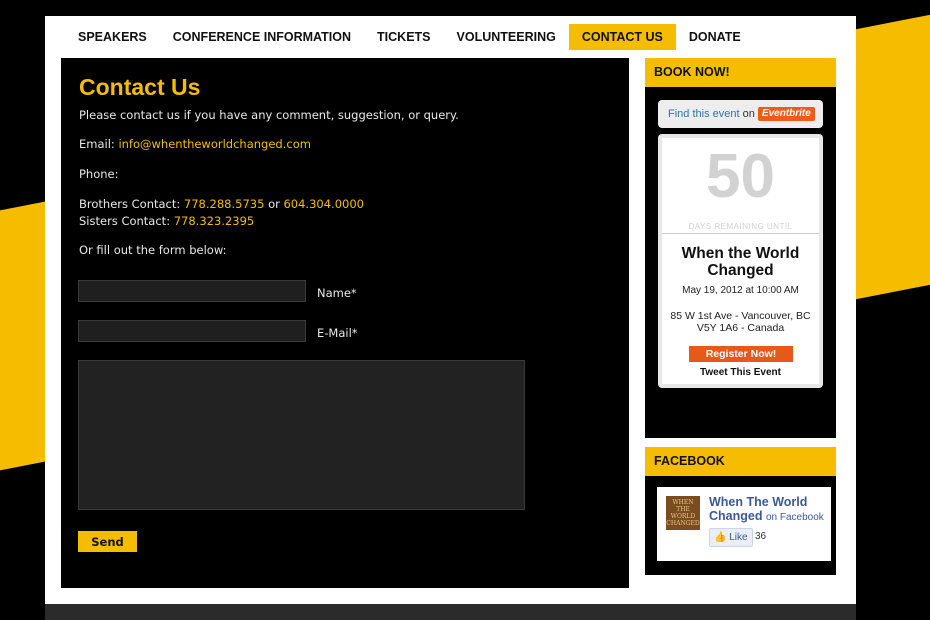 This screenshot has height=620, width=930. Describe the element at coordinates (740, 226) in the screenshot. I see `days-remaining-label: DAYS REMAINING UNTIL` at that location.